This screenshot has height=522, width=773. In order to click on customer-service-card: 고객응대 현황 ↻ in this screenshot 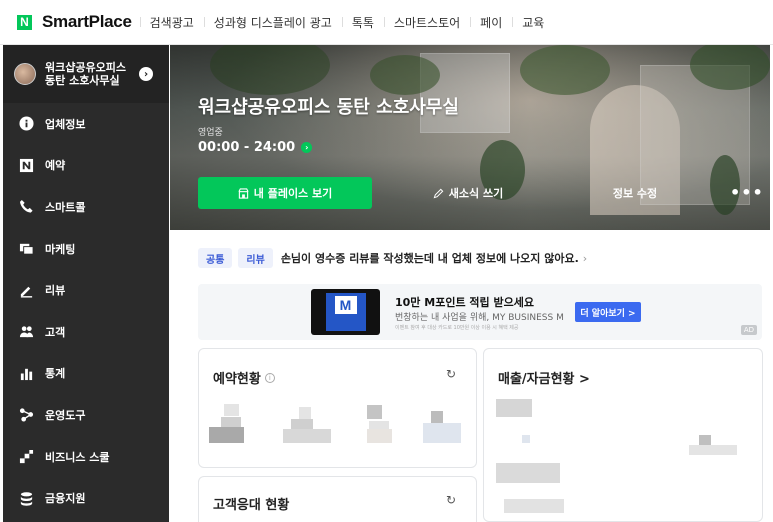, I will do `click(337, 499)`.